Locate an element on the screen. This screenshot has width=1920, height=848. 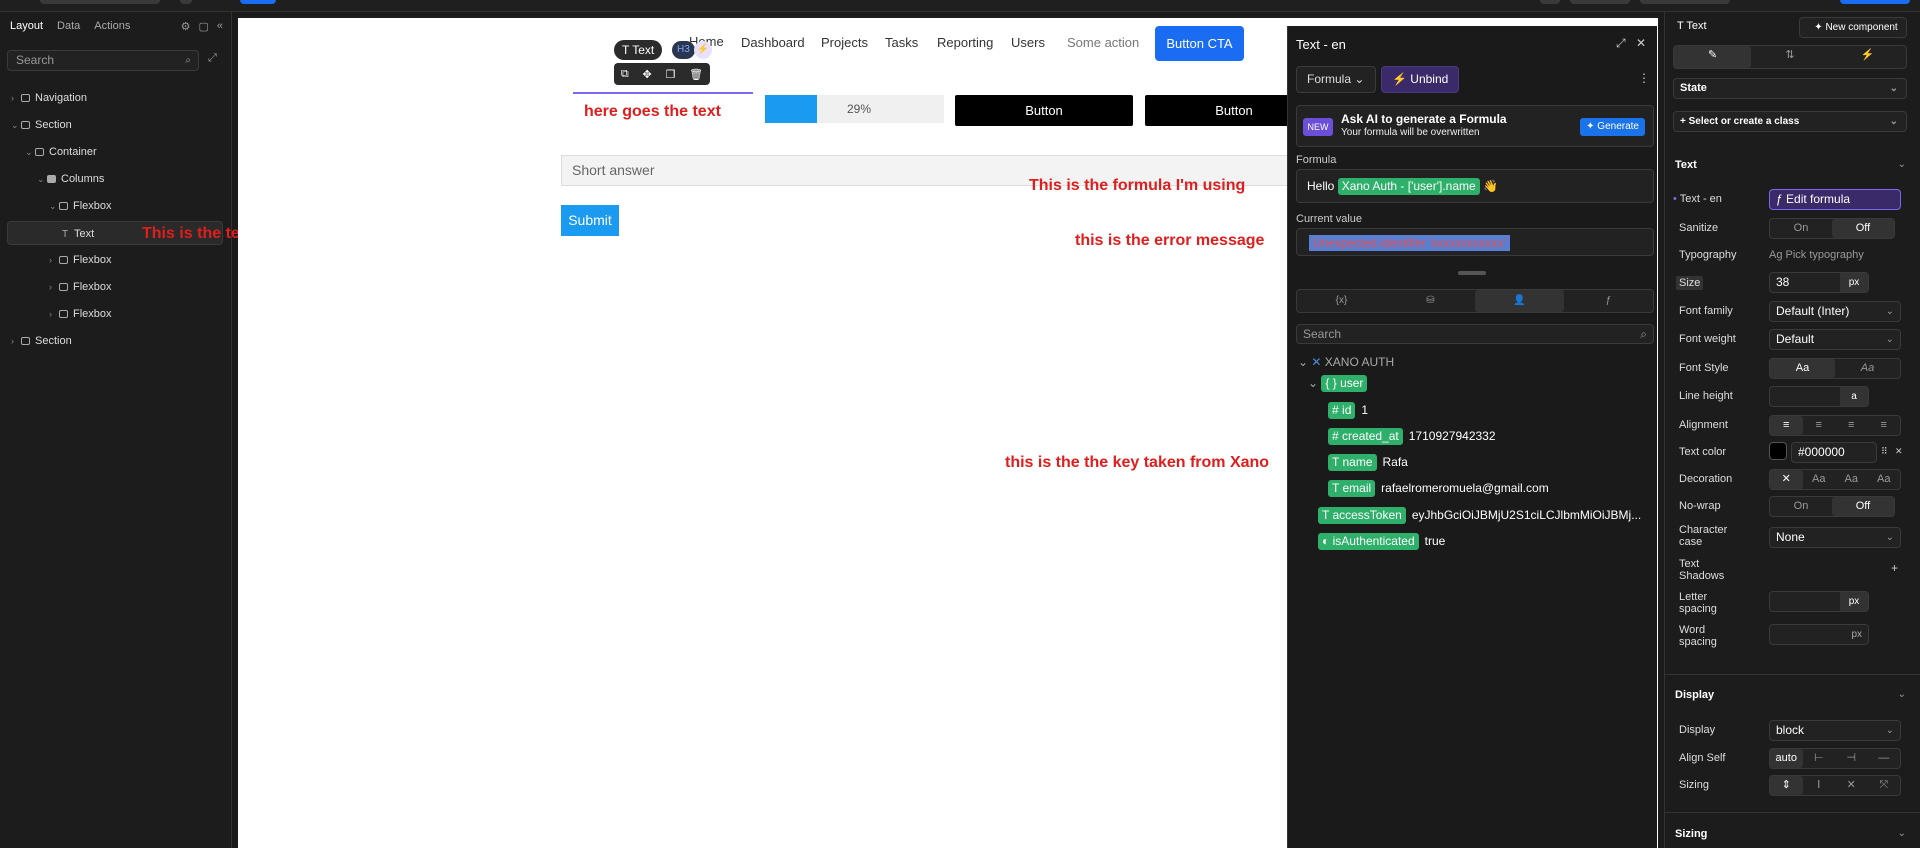
size-unit: px is located at coordinates (1854, 282).